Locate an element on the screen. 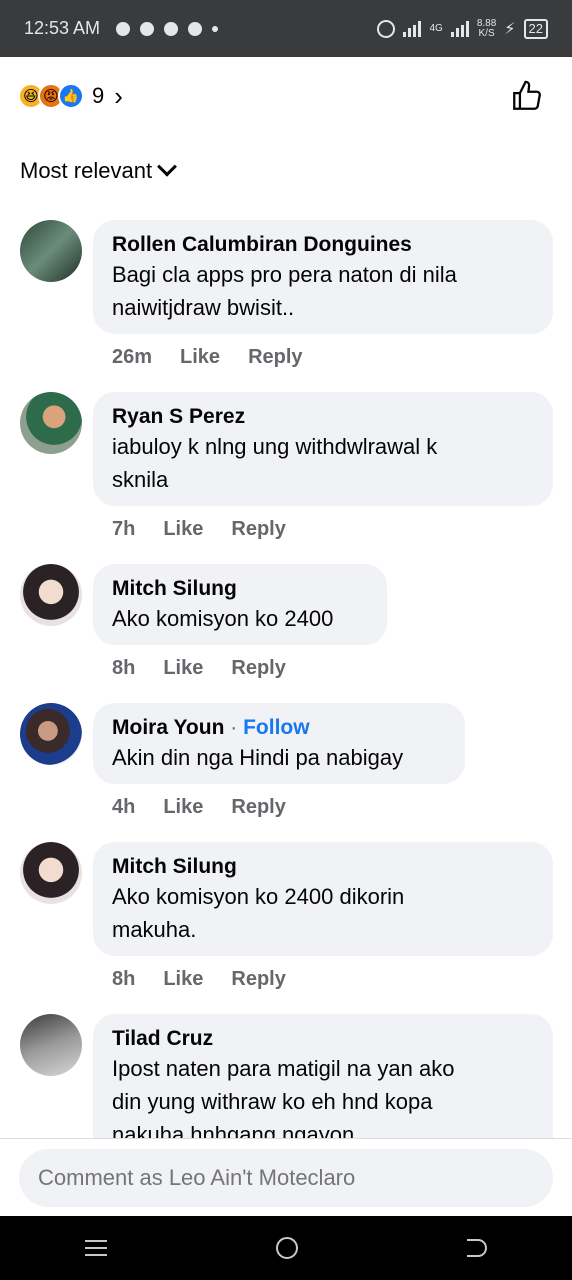 The height and width of the screenshot is (1280, 572). charging-icon: ⚡ is located at coordinates (510, 29).